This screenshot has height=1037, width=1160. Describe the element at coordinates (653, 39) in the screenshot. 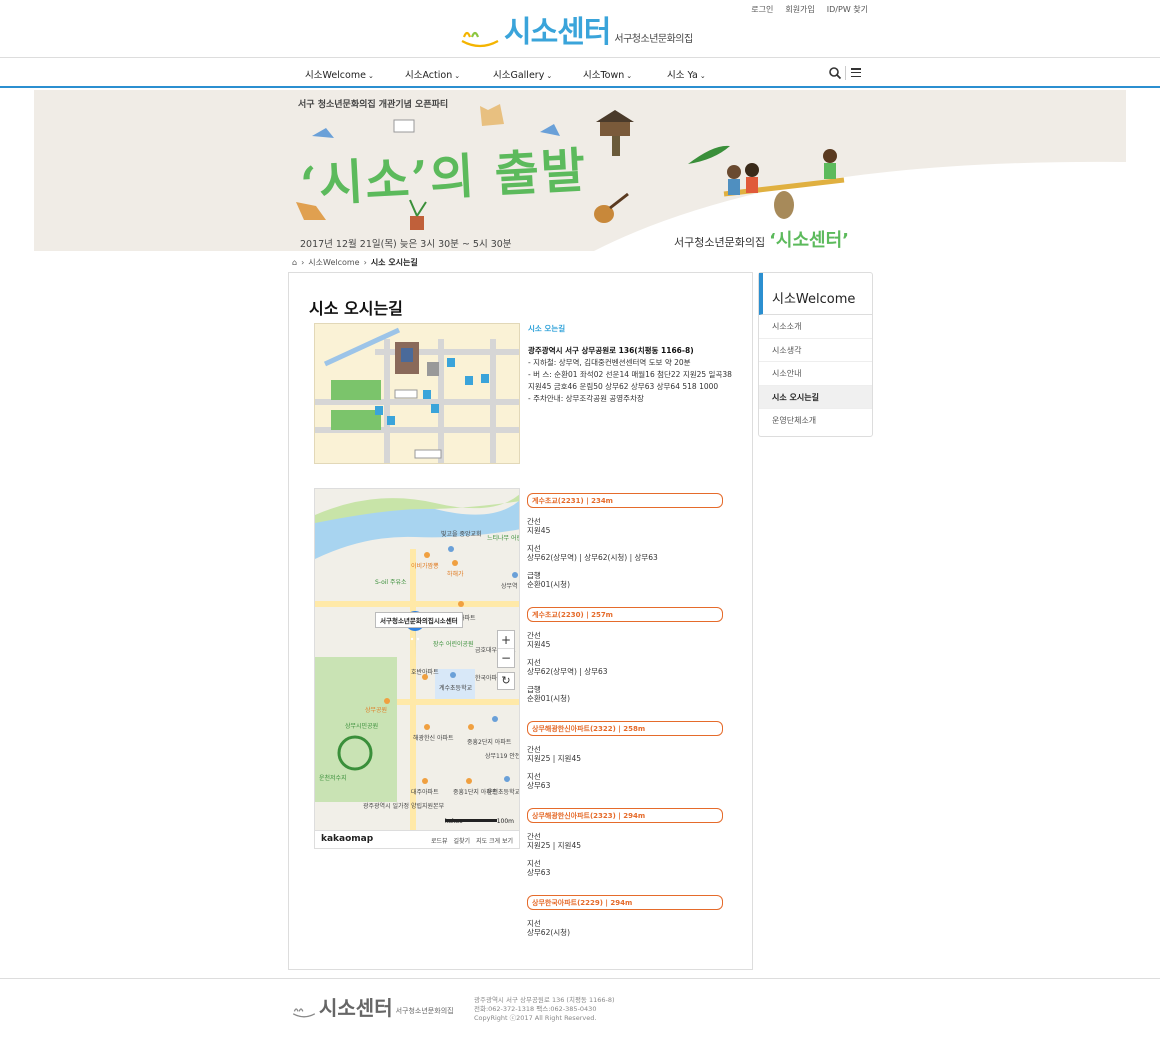

I see `logo-sub-text: 서구청소년문화의집` at that location.